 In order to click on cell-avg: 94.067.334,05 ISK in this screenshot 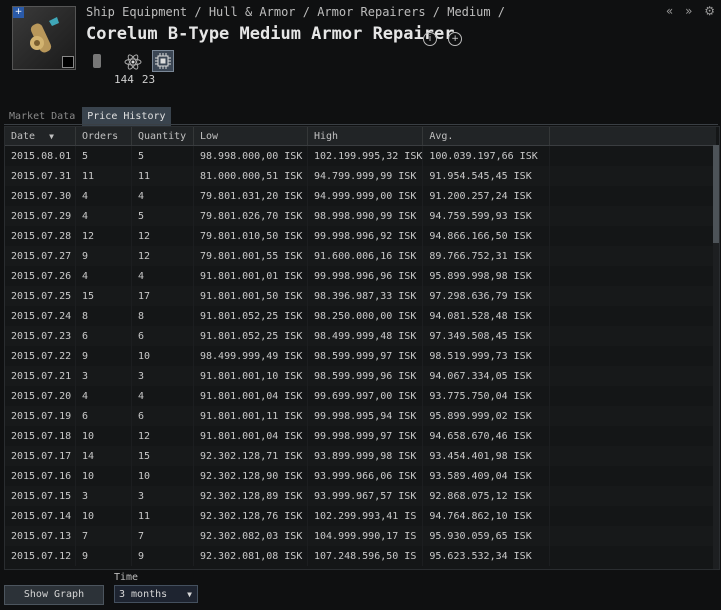, I will do `click(486, 376)`.